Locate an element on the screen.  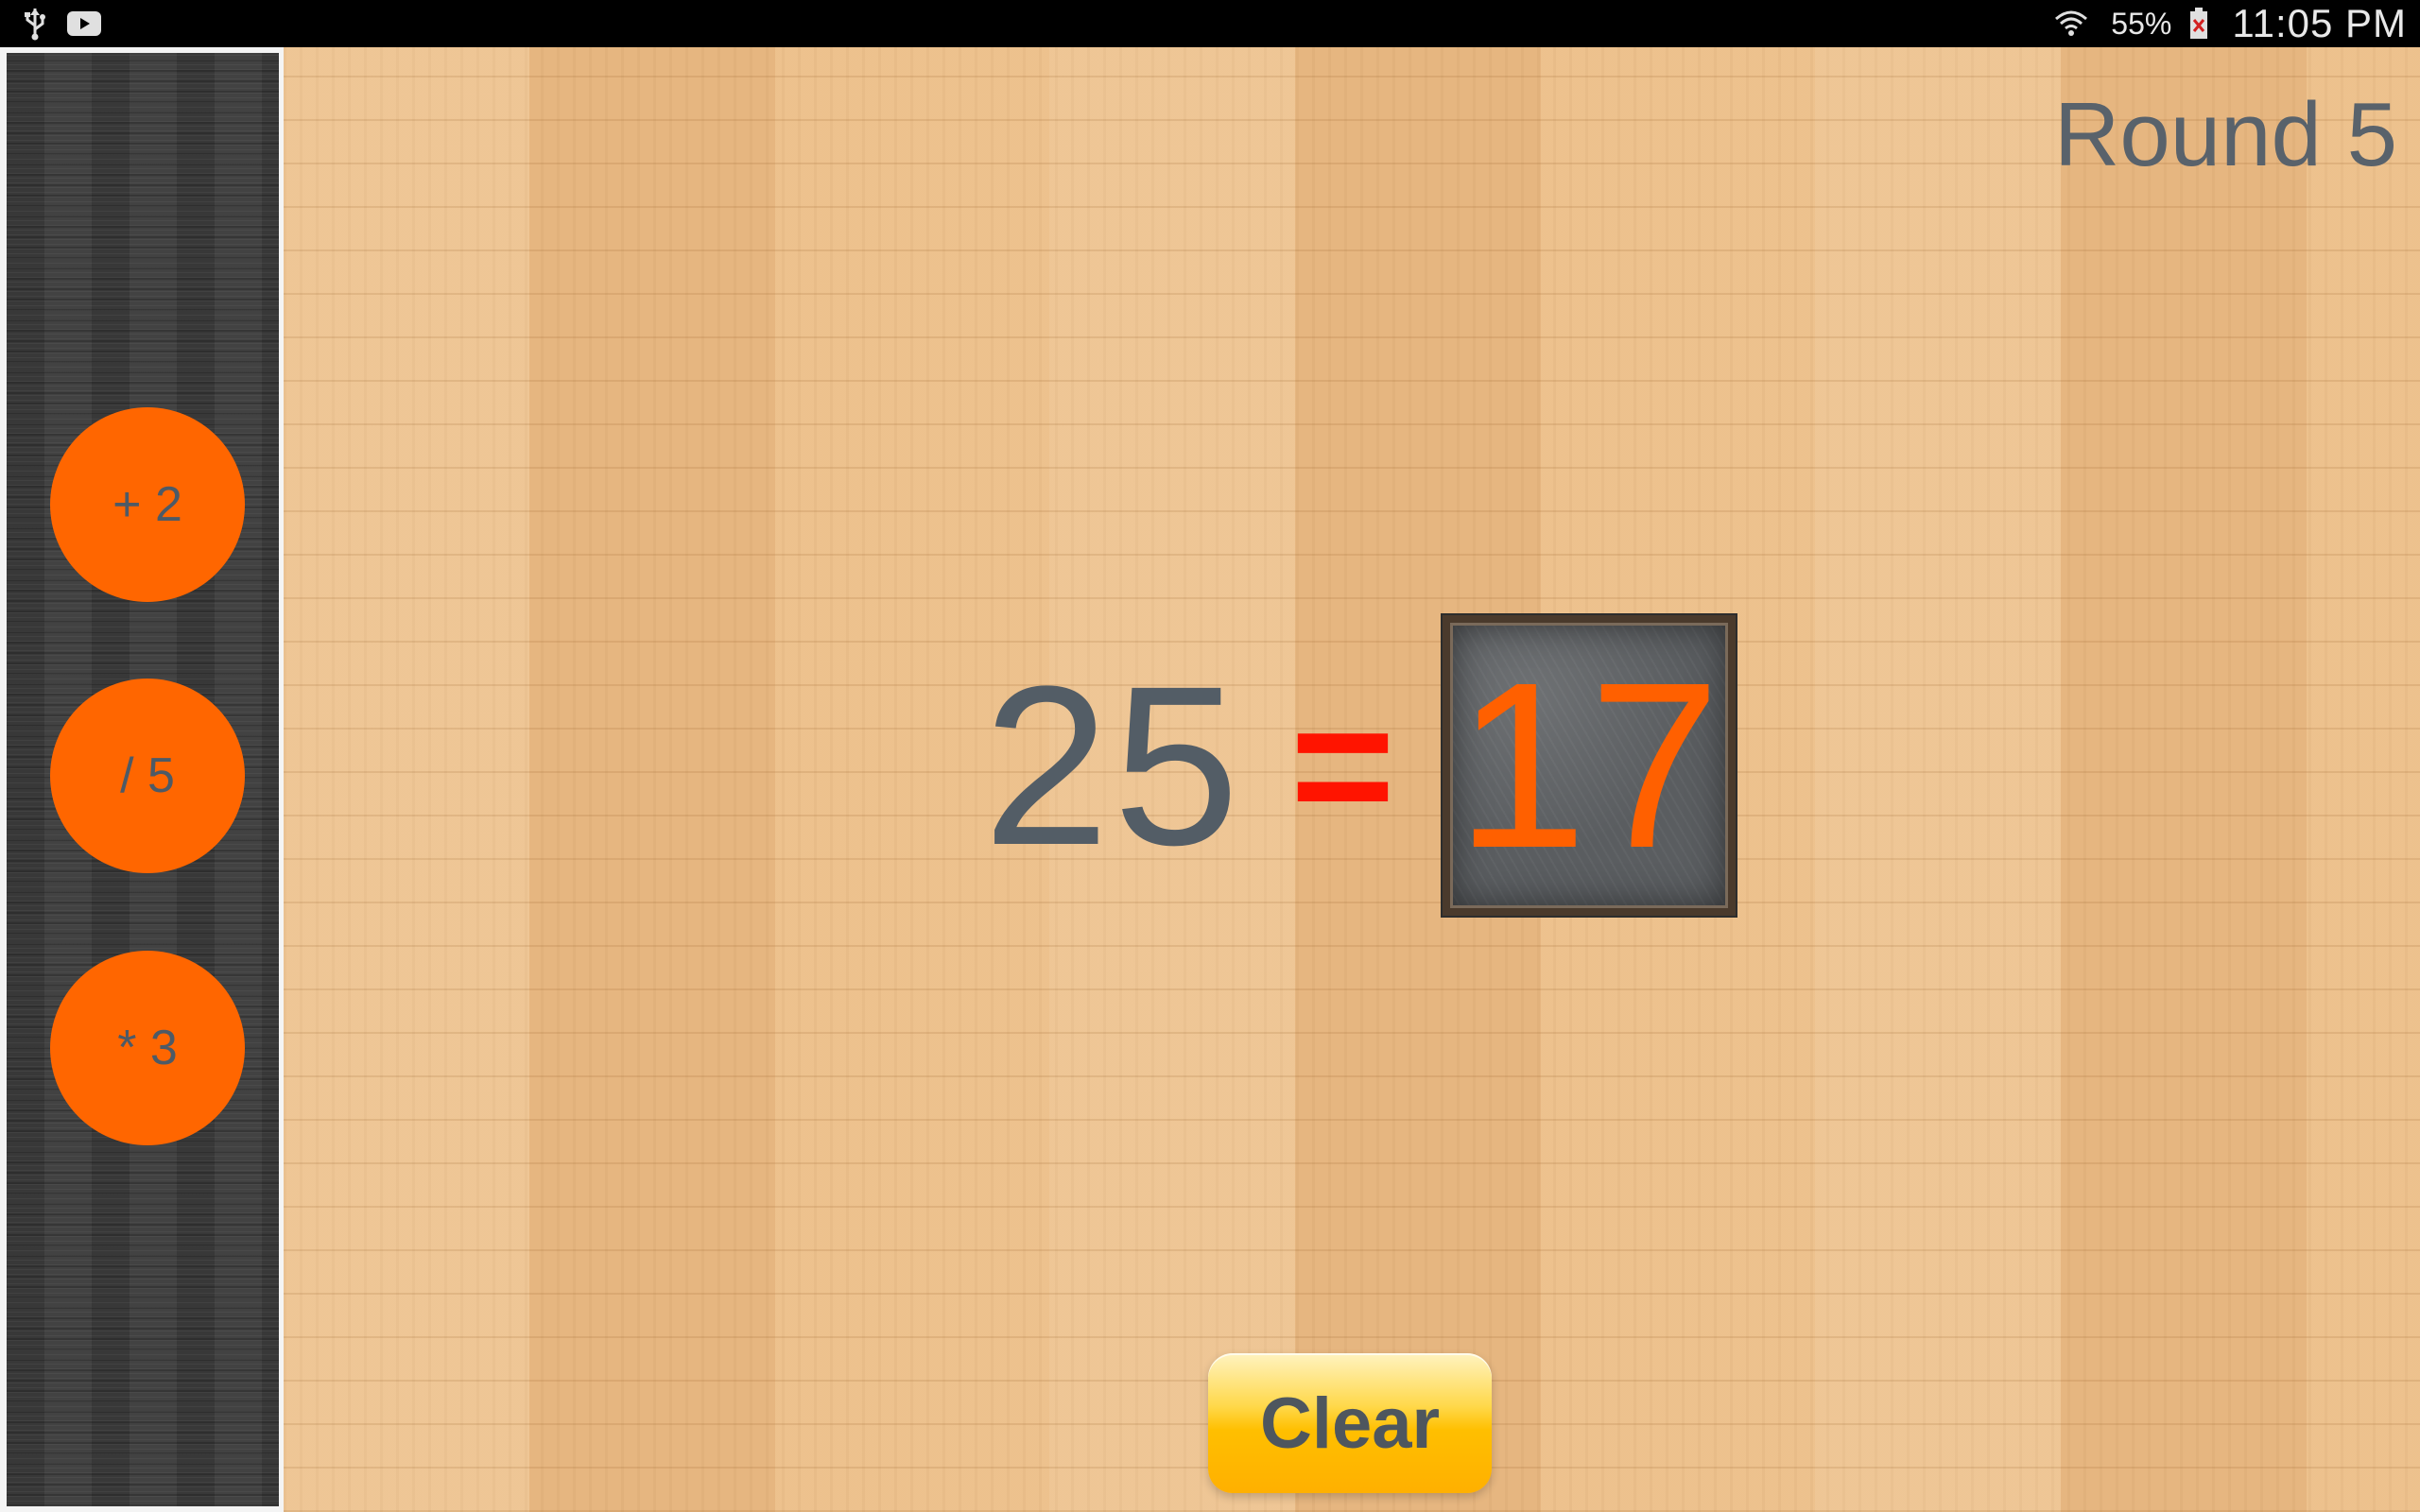
battery-percentage: 55% is located at coordinates (2141, 23).